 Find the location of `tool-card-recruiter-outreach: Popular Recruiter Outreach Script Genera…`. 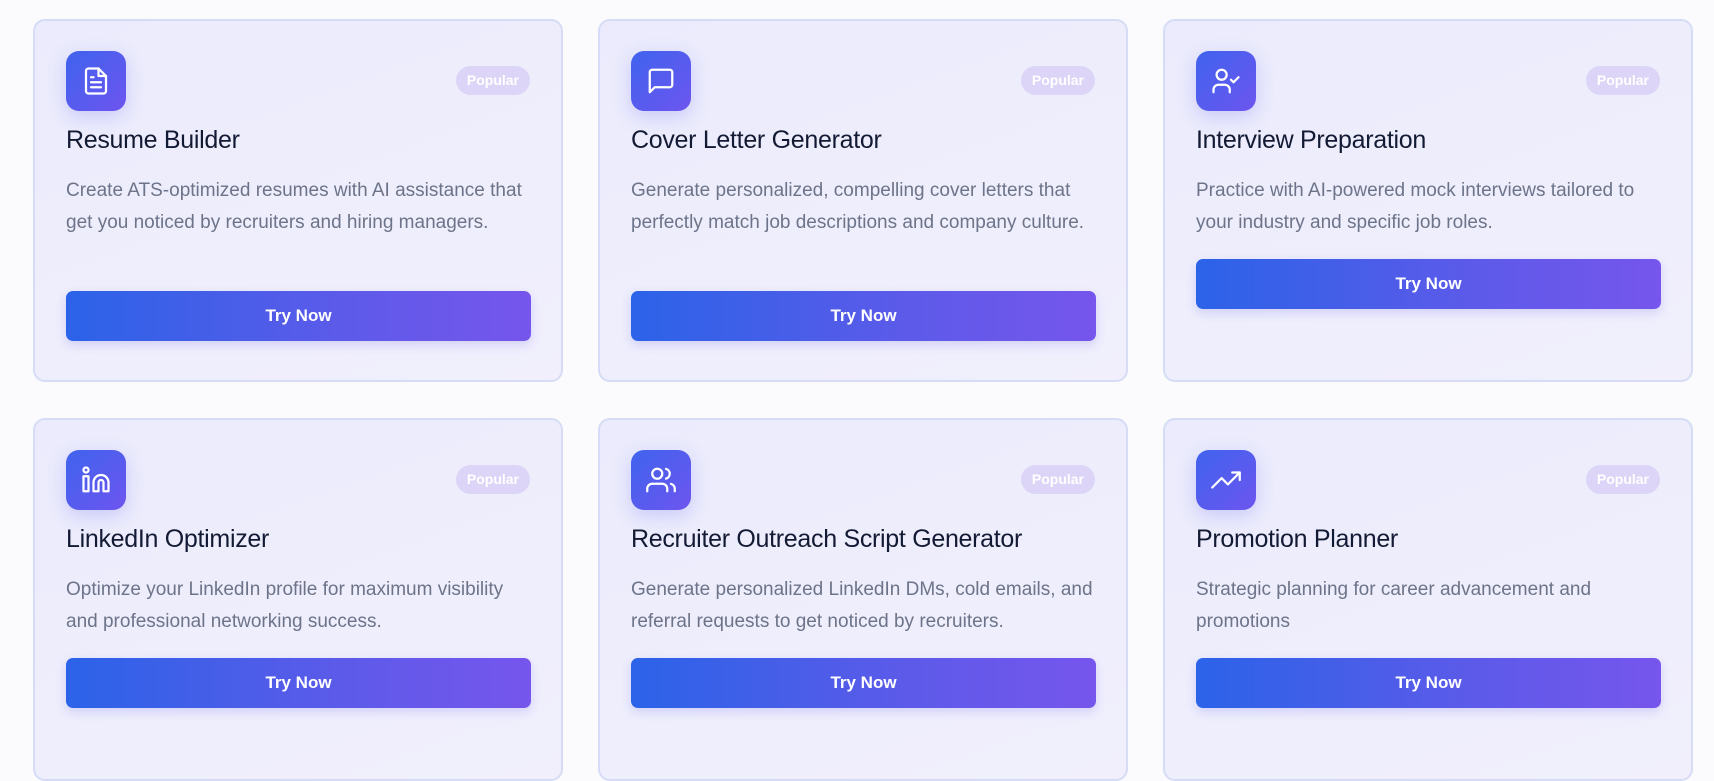

tool-card-recruiter-outreach: Popular Recruiter Outreach Script Genera… is located at coordinates (863, 599).